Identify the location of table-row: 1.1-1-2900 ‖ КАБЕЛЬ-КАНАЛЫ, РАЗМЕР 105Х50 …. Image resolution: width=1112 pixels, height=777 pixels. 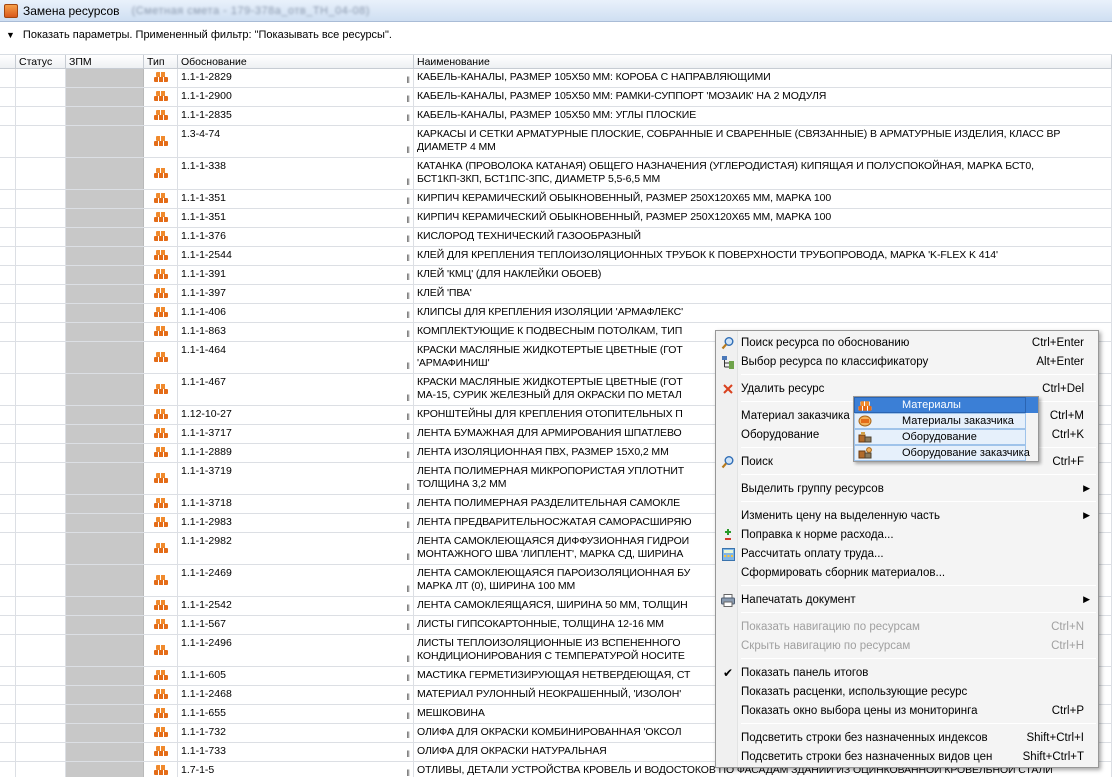
(556, 97).